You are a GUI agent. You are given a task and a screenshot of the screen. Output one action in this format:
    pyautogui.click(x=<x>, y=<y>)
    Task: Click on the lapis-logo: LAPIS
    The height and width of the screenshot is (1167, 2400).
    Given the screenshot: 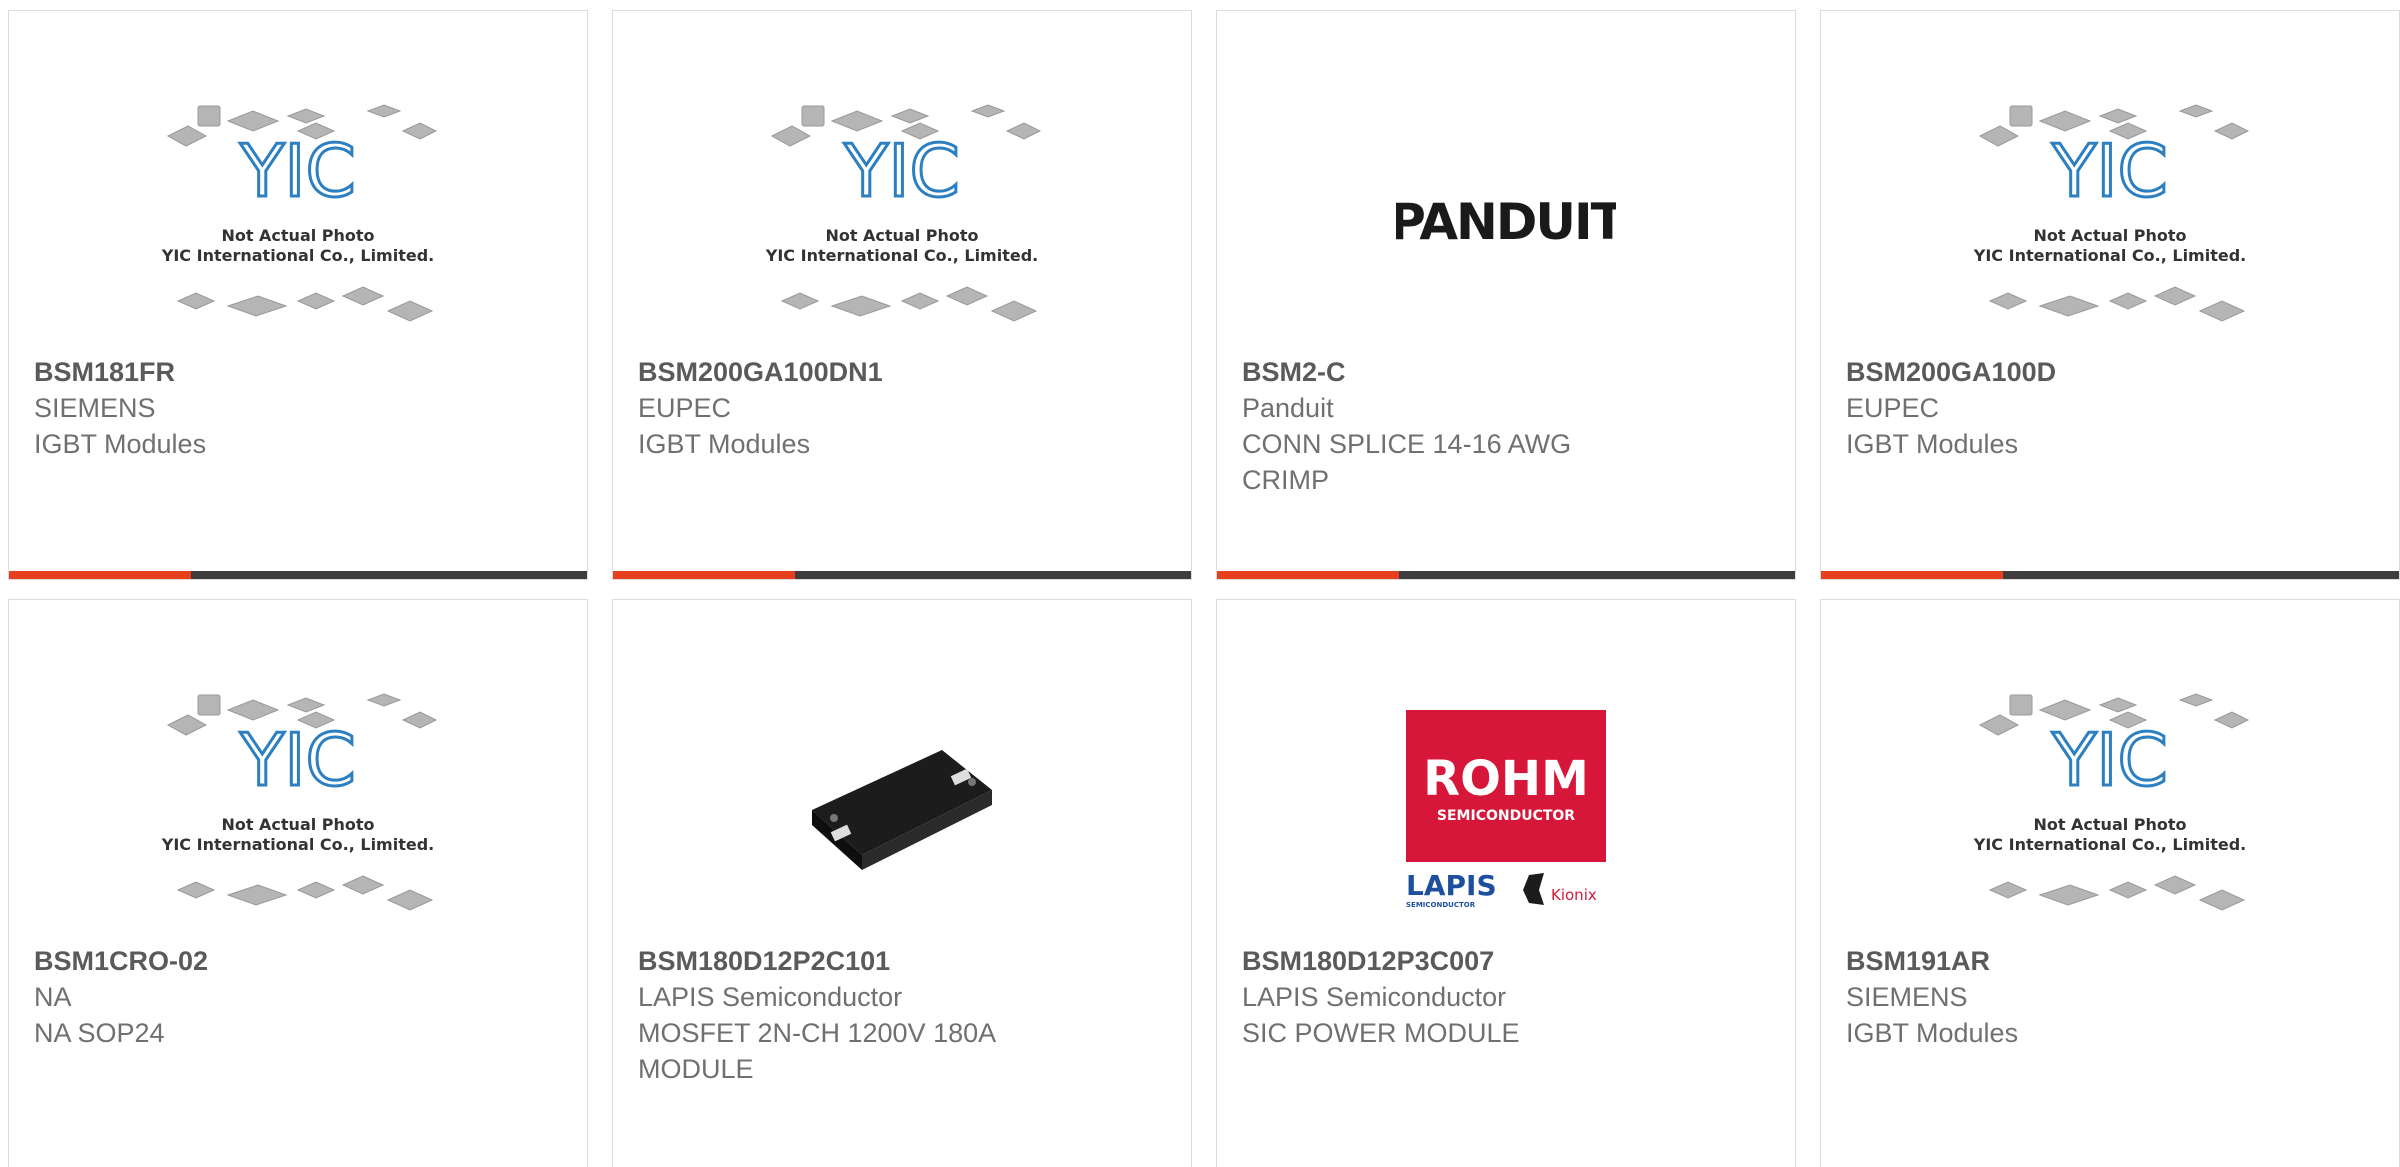 What is the action you would take?
    pyautogui.click(x=1451, y=885)
    